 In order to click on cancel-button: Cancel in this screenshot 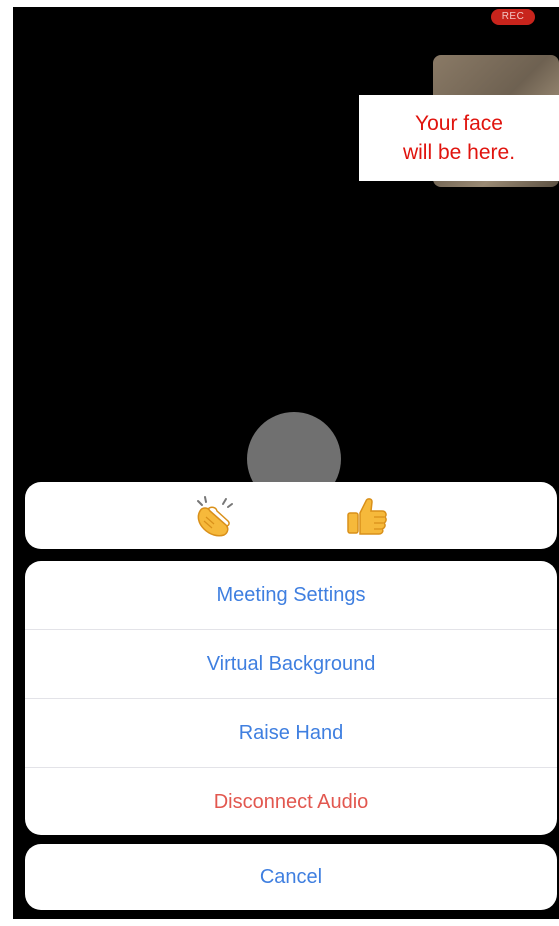, I will do `click(291, 877)`.